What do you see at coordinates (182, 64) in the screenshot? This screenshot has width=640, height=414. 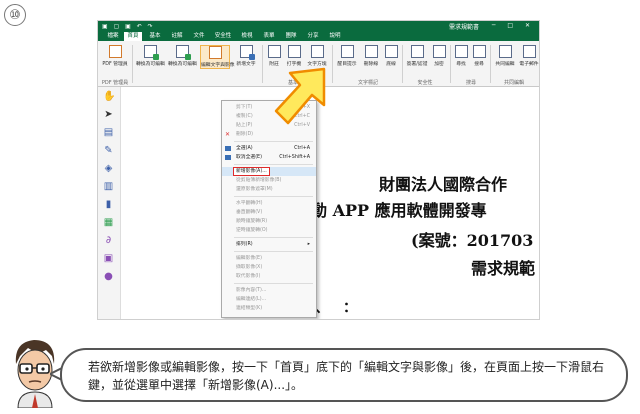 I see `convert-editable-2-label: 轉換為可編輯` at bounding box center [182, 64].